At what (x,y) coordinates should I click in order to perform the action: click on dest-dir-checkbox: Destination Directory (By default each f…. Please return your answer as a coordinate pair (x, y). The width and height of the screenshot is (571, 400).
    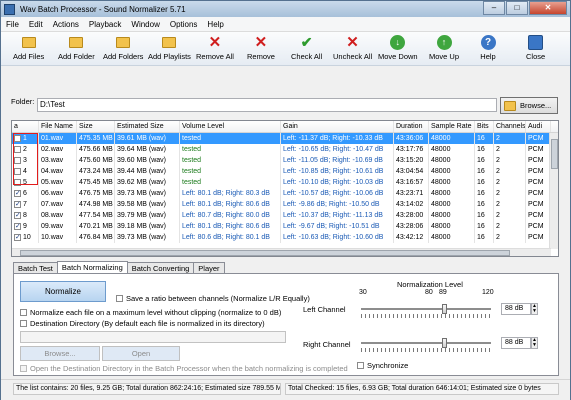
    Looking at the image, I should click on (142, 323).